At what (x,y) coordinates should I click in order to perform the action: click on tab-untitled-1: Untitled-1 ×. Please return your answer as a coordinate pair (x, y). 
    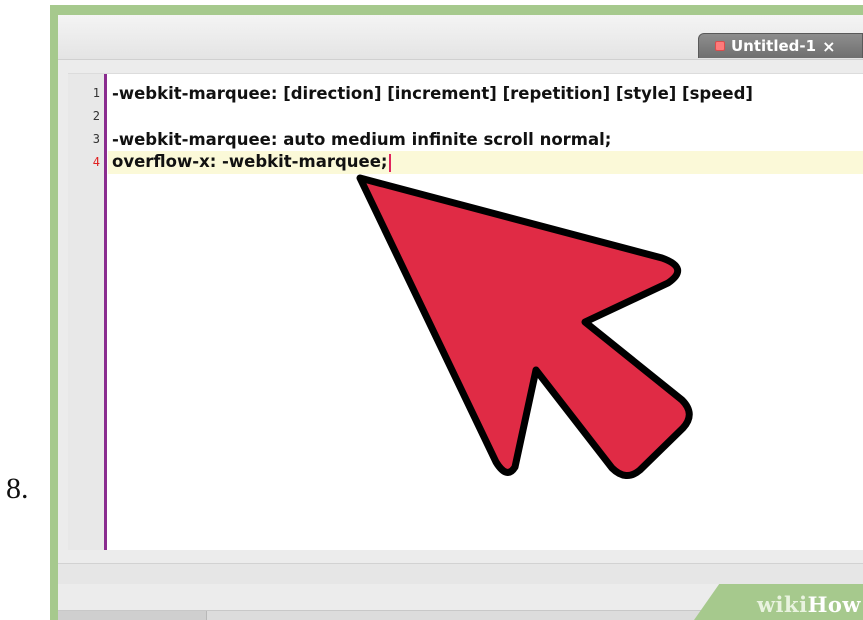
    Looking at the image, I should click on (780, 45).